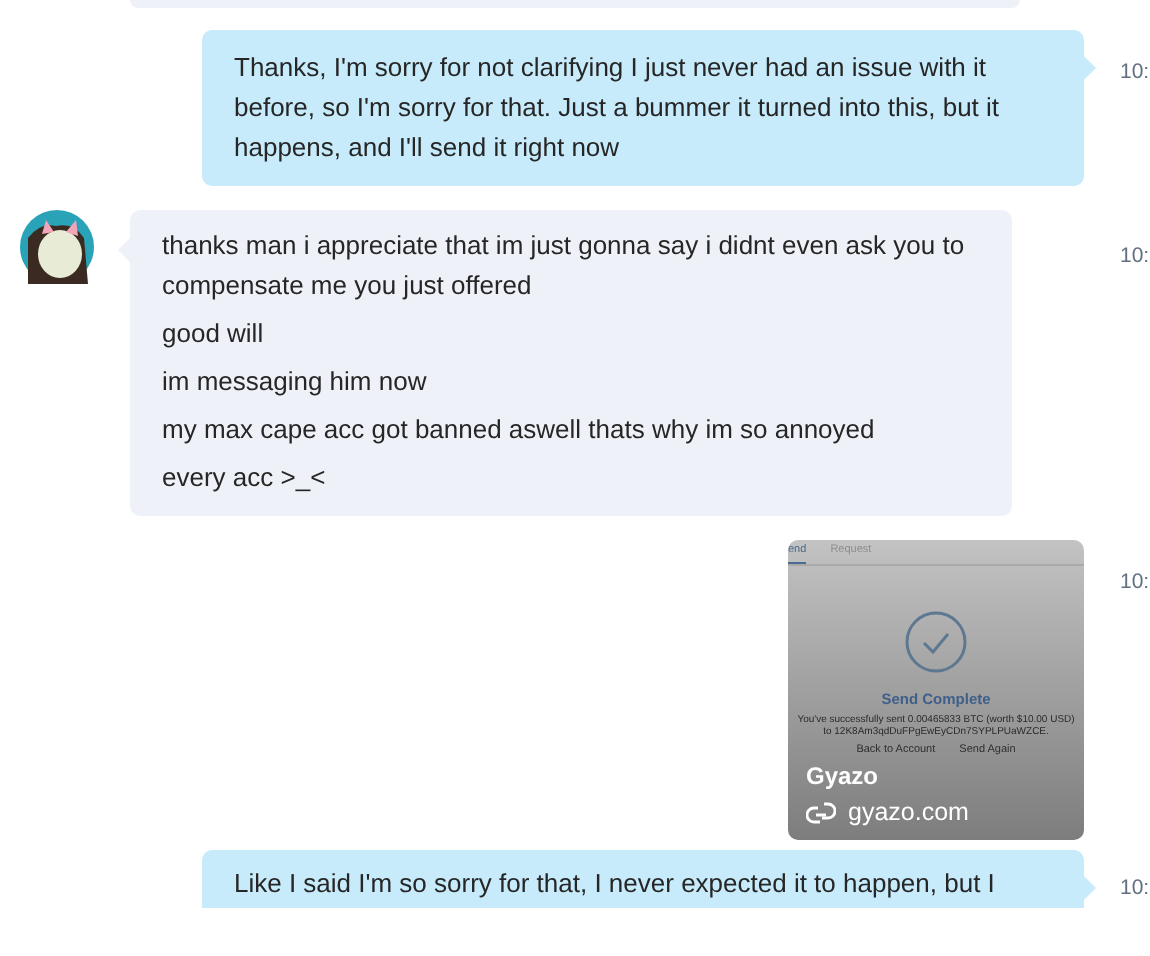 Image resolution: width=1150 pixels, height=956 pixels. I want to click on message-text: every acc >_<, so click(245, 478).